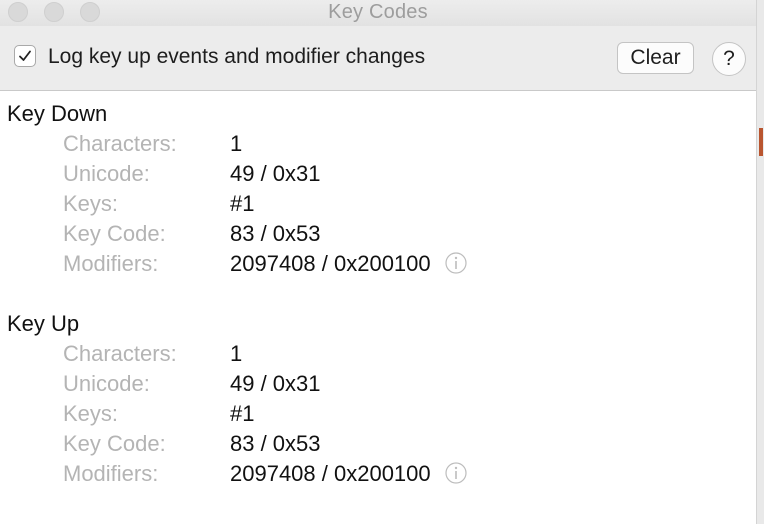 Image resolution: width=764 pixels, height=524 pixels. I want to click on log-key-up-checkbox, so click(25, 56).